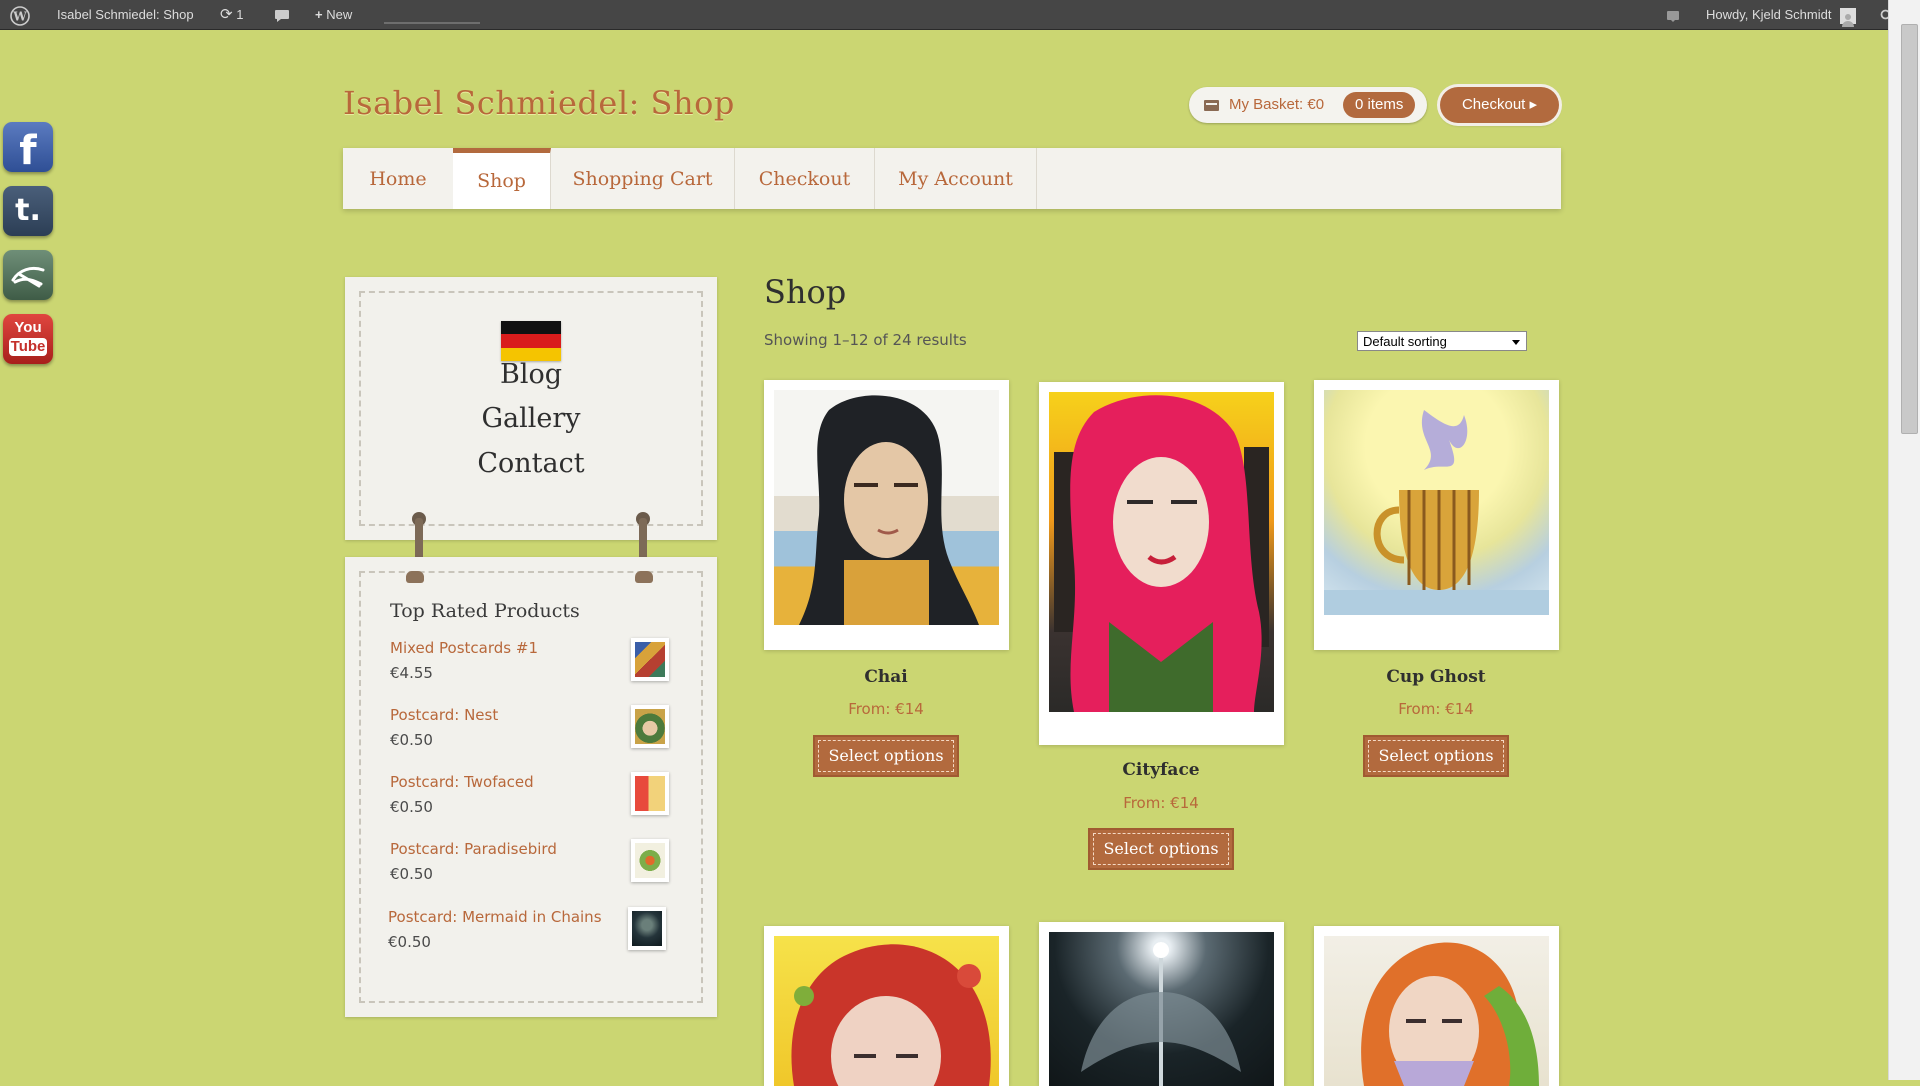 The height and width of the screenshot is (1086, 1920). Describe the element at coordinates (398, 178) in the screenshot. I see `nav-home: Home` at that location.